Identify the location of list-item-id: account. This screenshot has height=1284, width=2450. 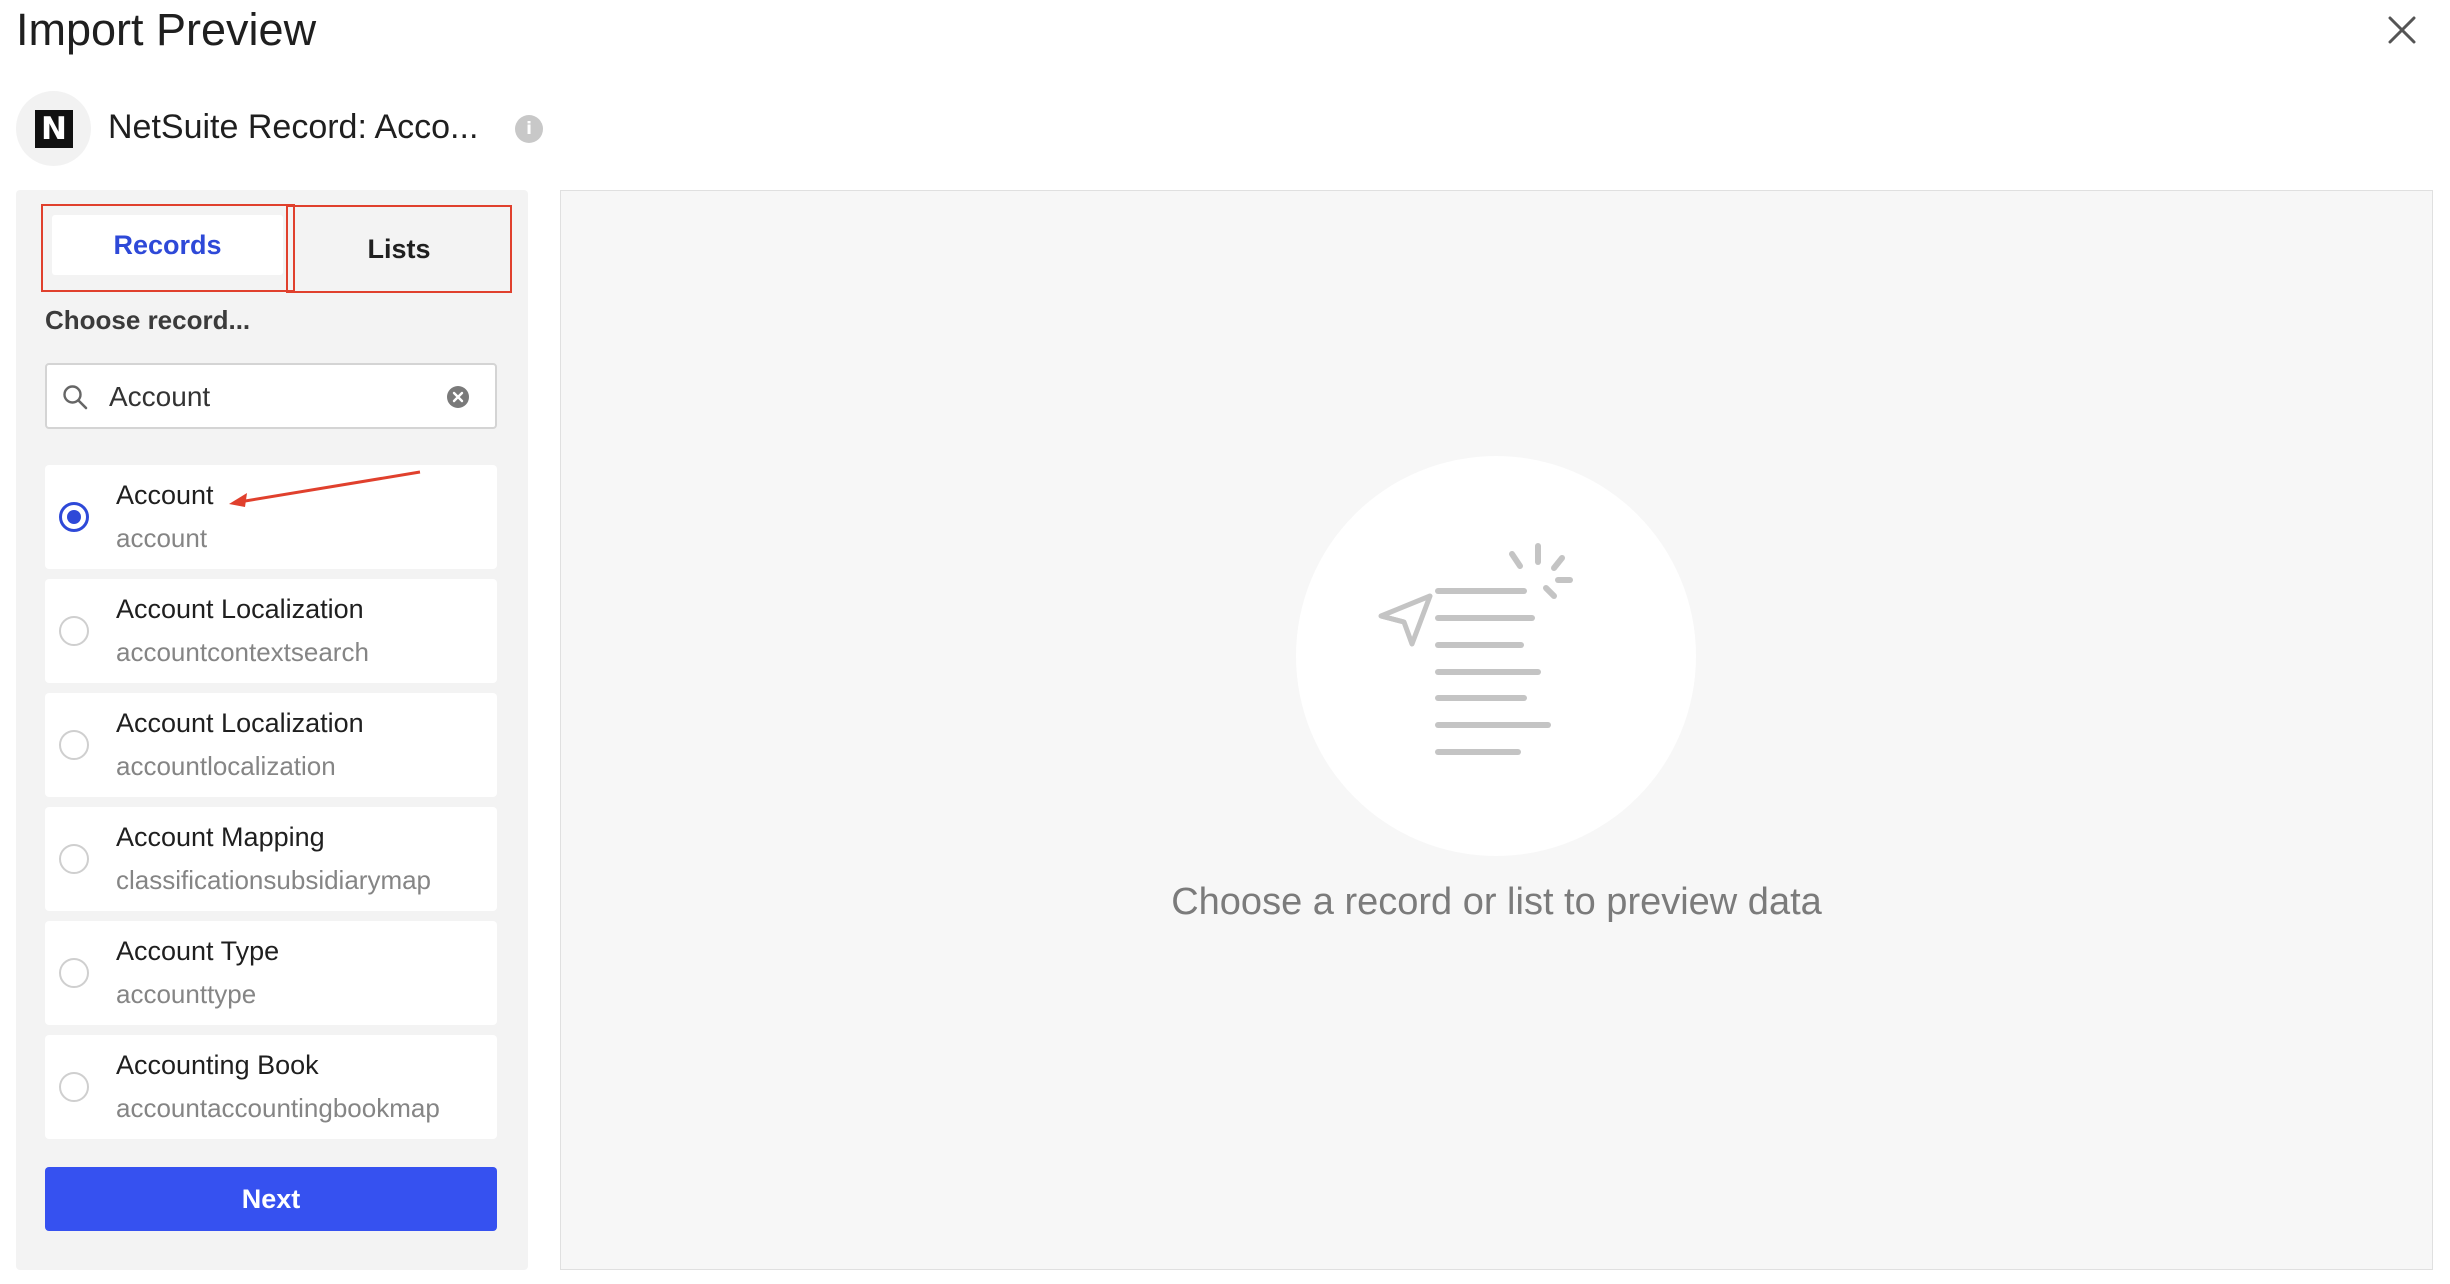
(162, 538).